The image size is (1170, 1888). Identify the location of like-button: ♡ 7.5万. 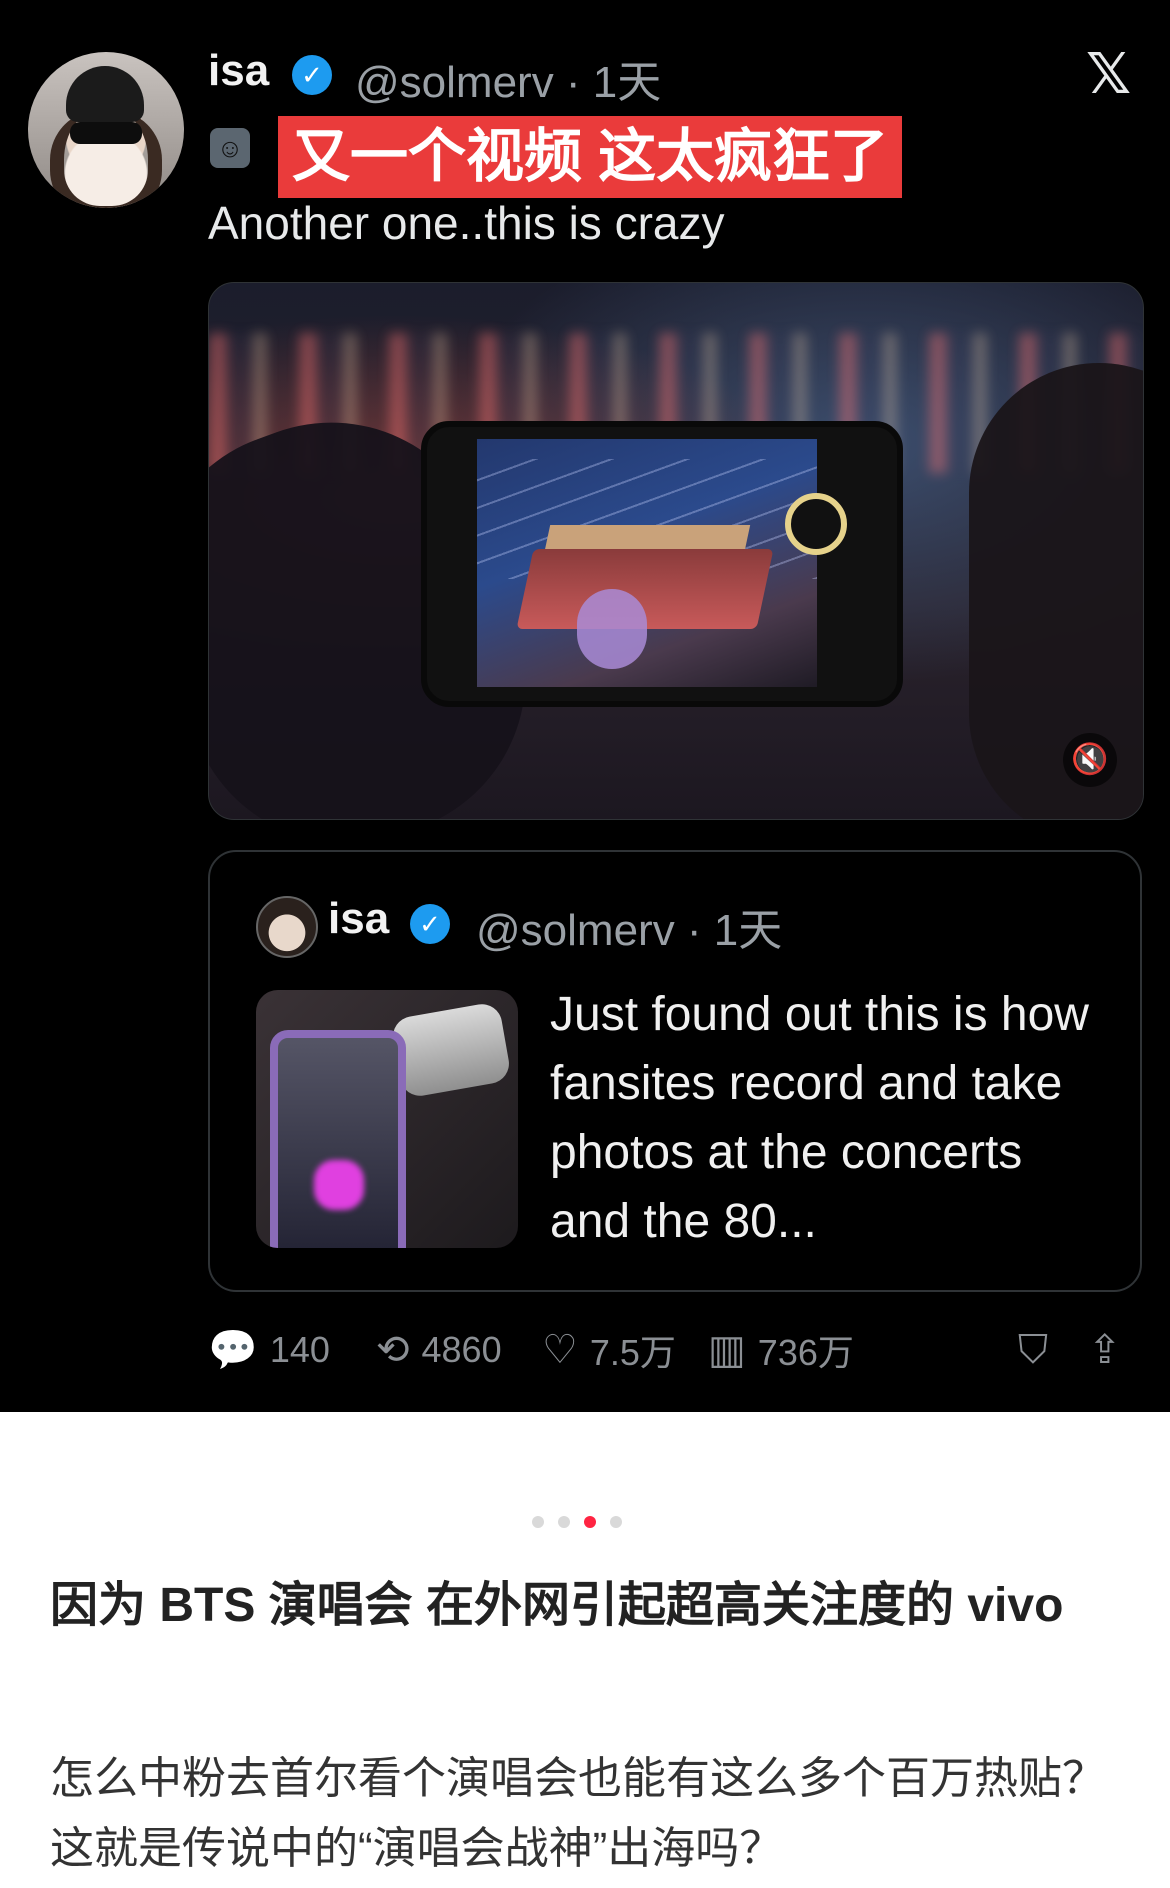
(609, 1350).